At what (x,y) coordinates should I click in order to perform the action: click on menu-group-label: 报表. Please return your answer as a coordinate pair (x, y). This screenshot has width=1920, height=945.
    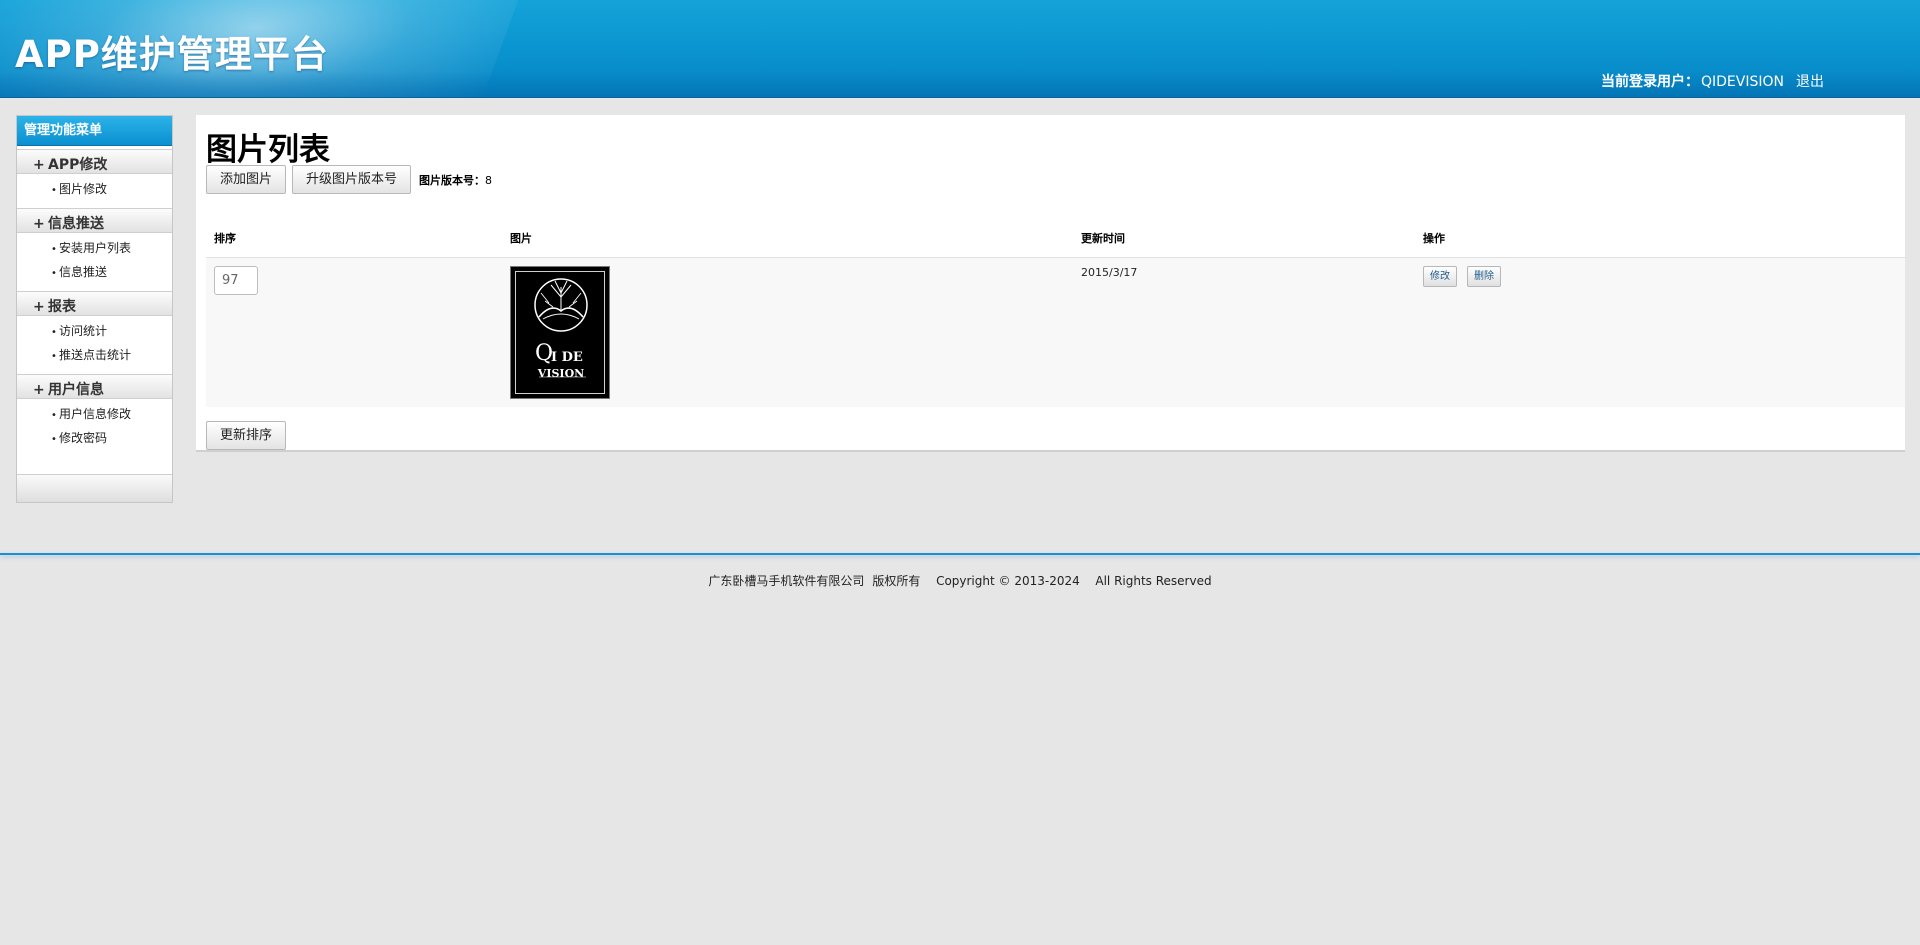
    Looking at the image, I should click on (62, 307).